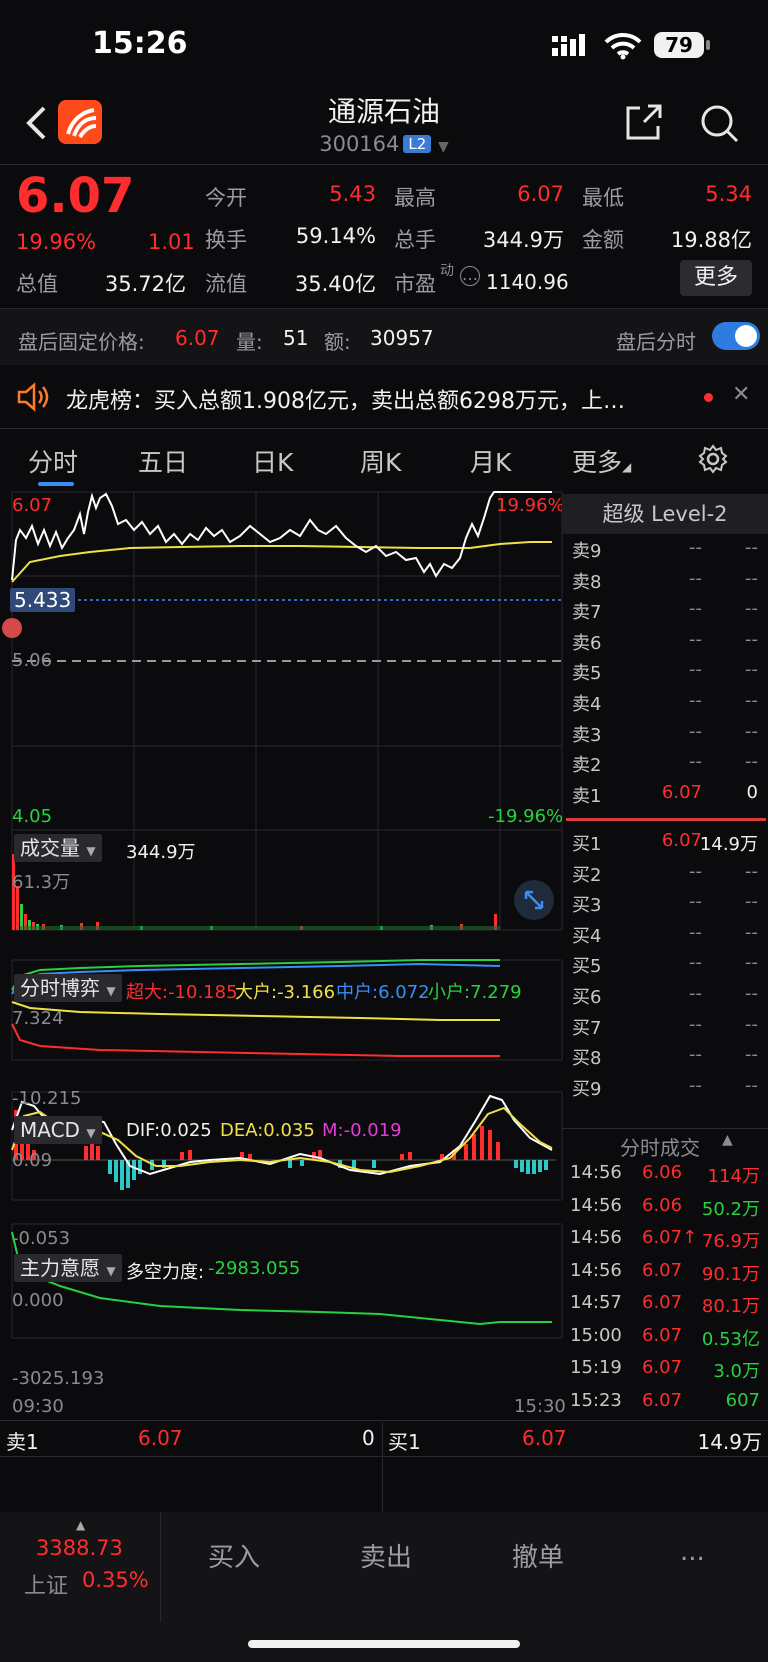  Describe the element at coordinates (272, 461) in the screenshot. I see `tab-daily-k: 日K` at that location.